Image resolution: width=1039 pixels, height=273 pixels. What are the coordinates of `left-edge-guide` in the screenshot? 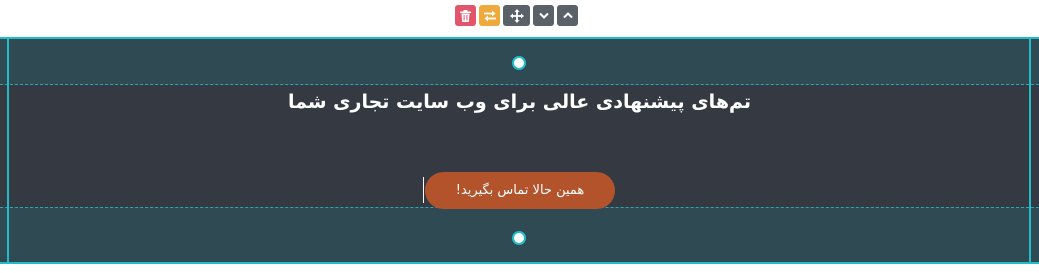 It's located at (8, 150).